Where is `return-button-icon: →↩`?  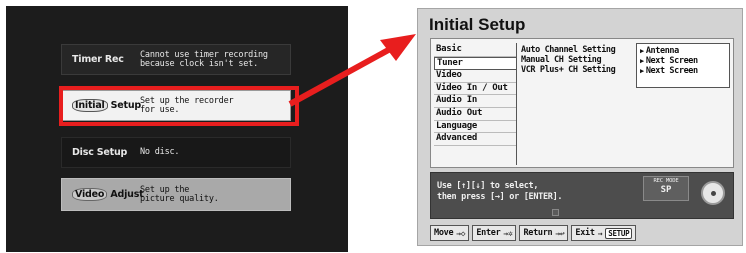 return-button-icon: →↩ is located at coordinates (560, 233).